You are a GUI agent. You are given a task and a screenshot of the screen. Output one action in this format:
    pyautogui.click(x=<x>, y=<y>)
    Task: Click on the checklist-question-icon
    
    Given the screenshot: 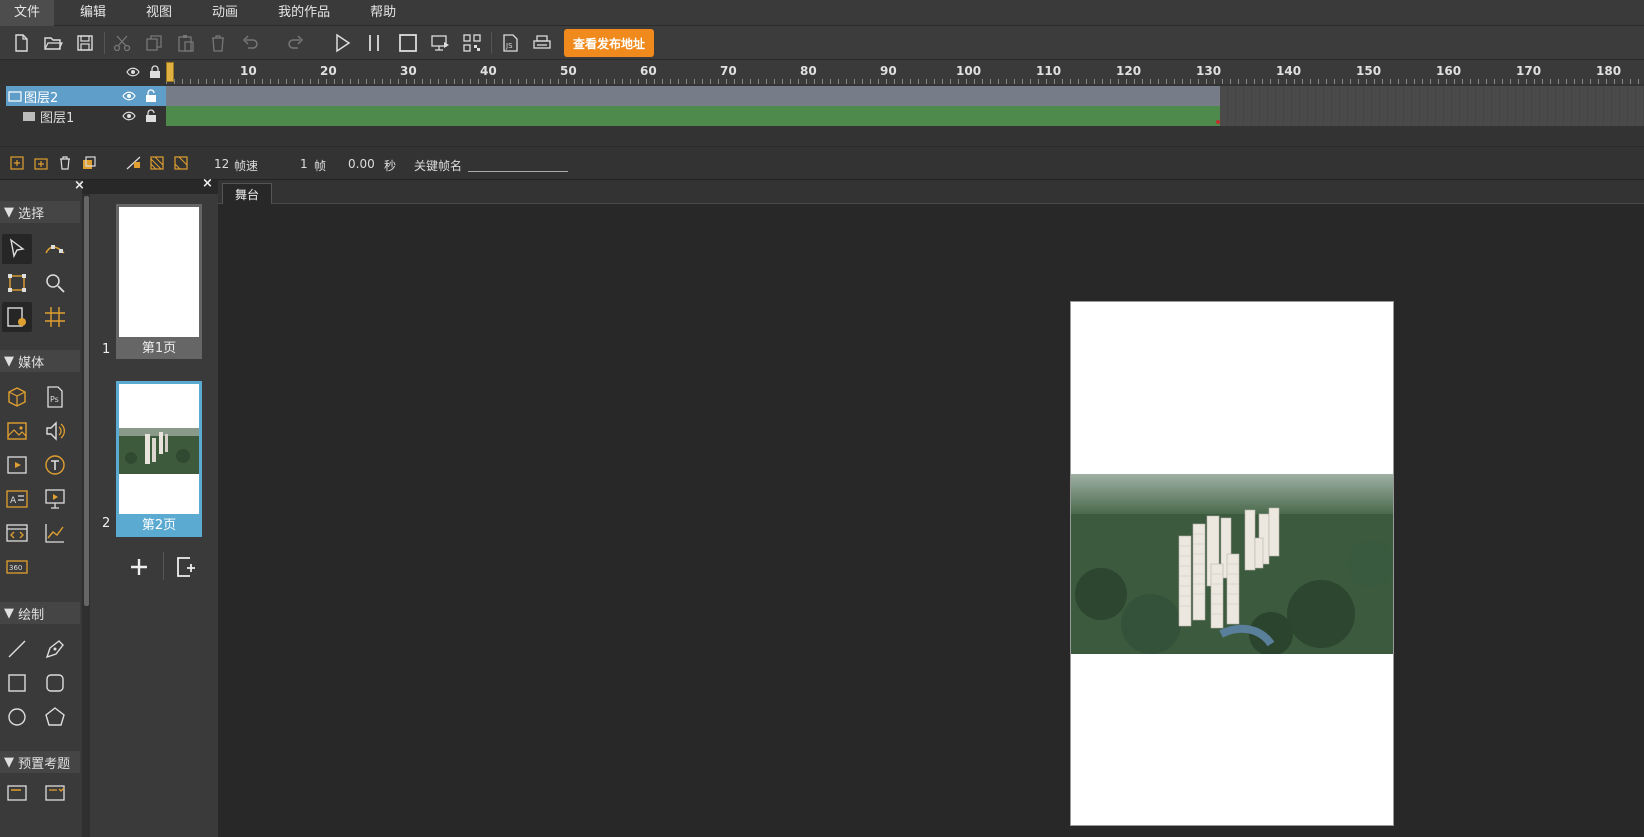 What is the action you would take?
    pyautogui.click(x=55, y=792)
    